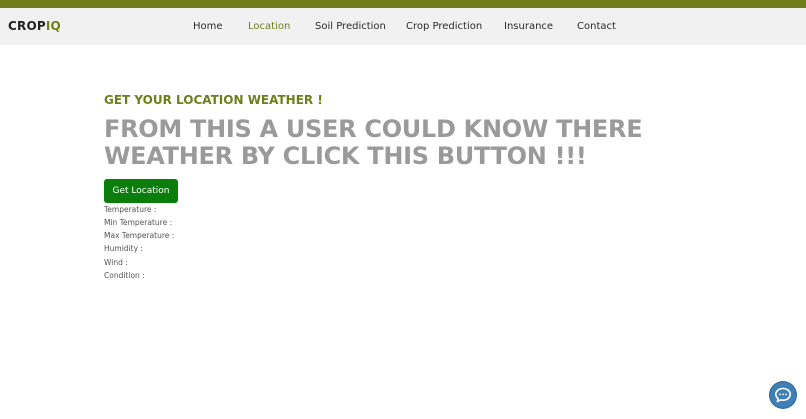  What do you see at coordinates (403, 4) in the screenshot?
I see `top-accent-bar` at bounding box center [403, 4].